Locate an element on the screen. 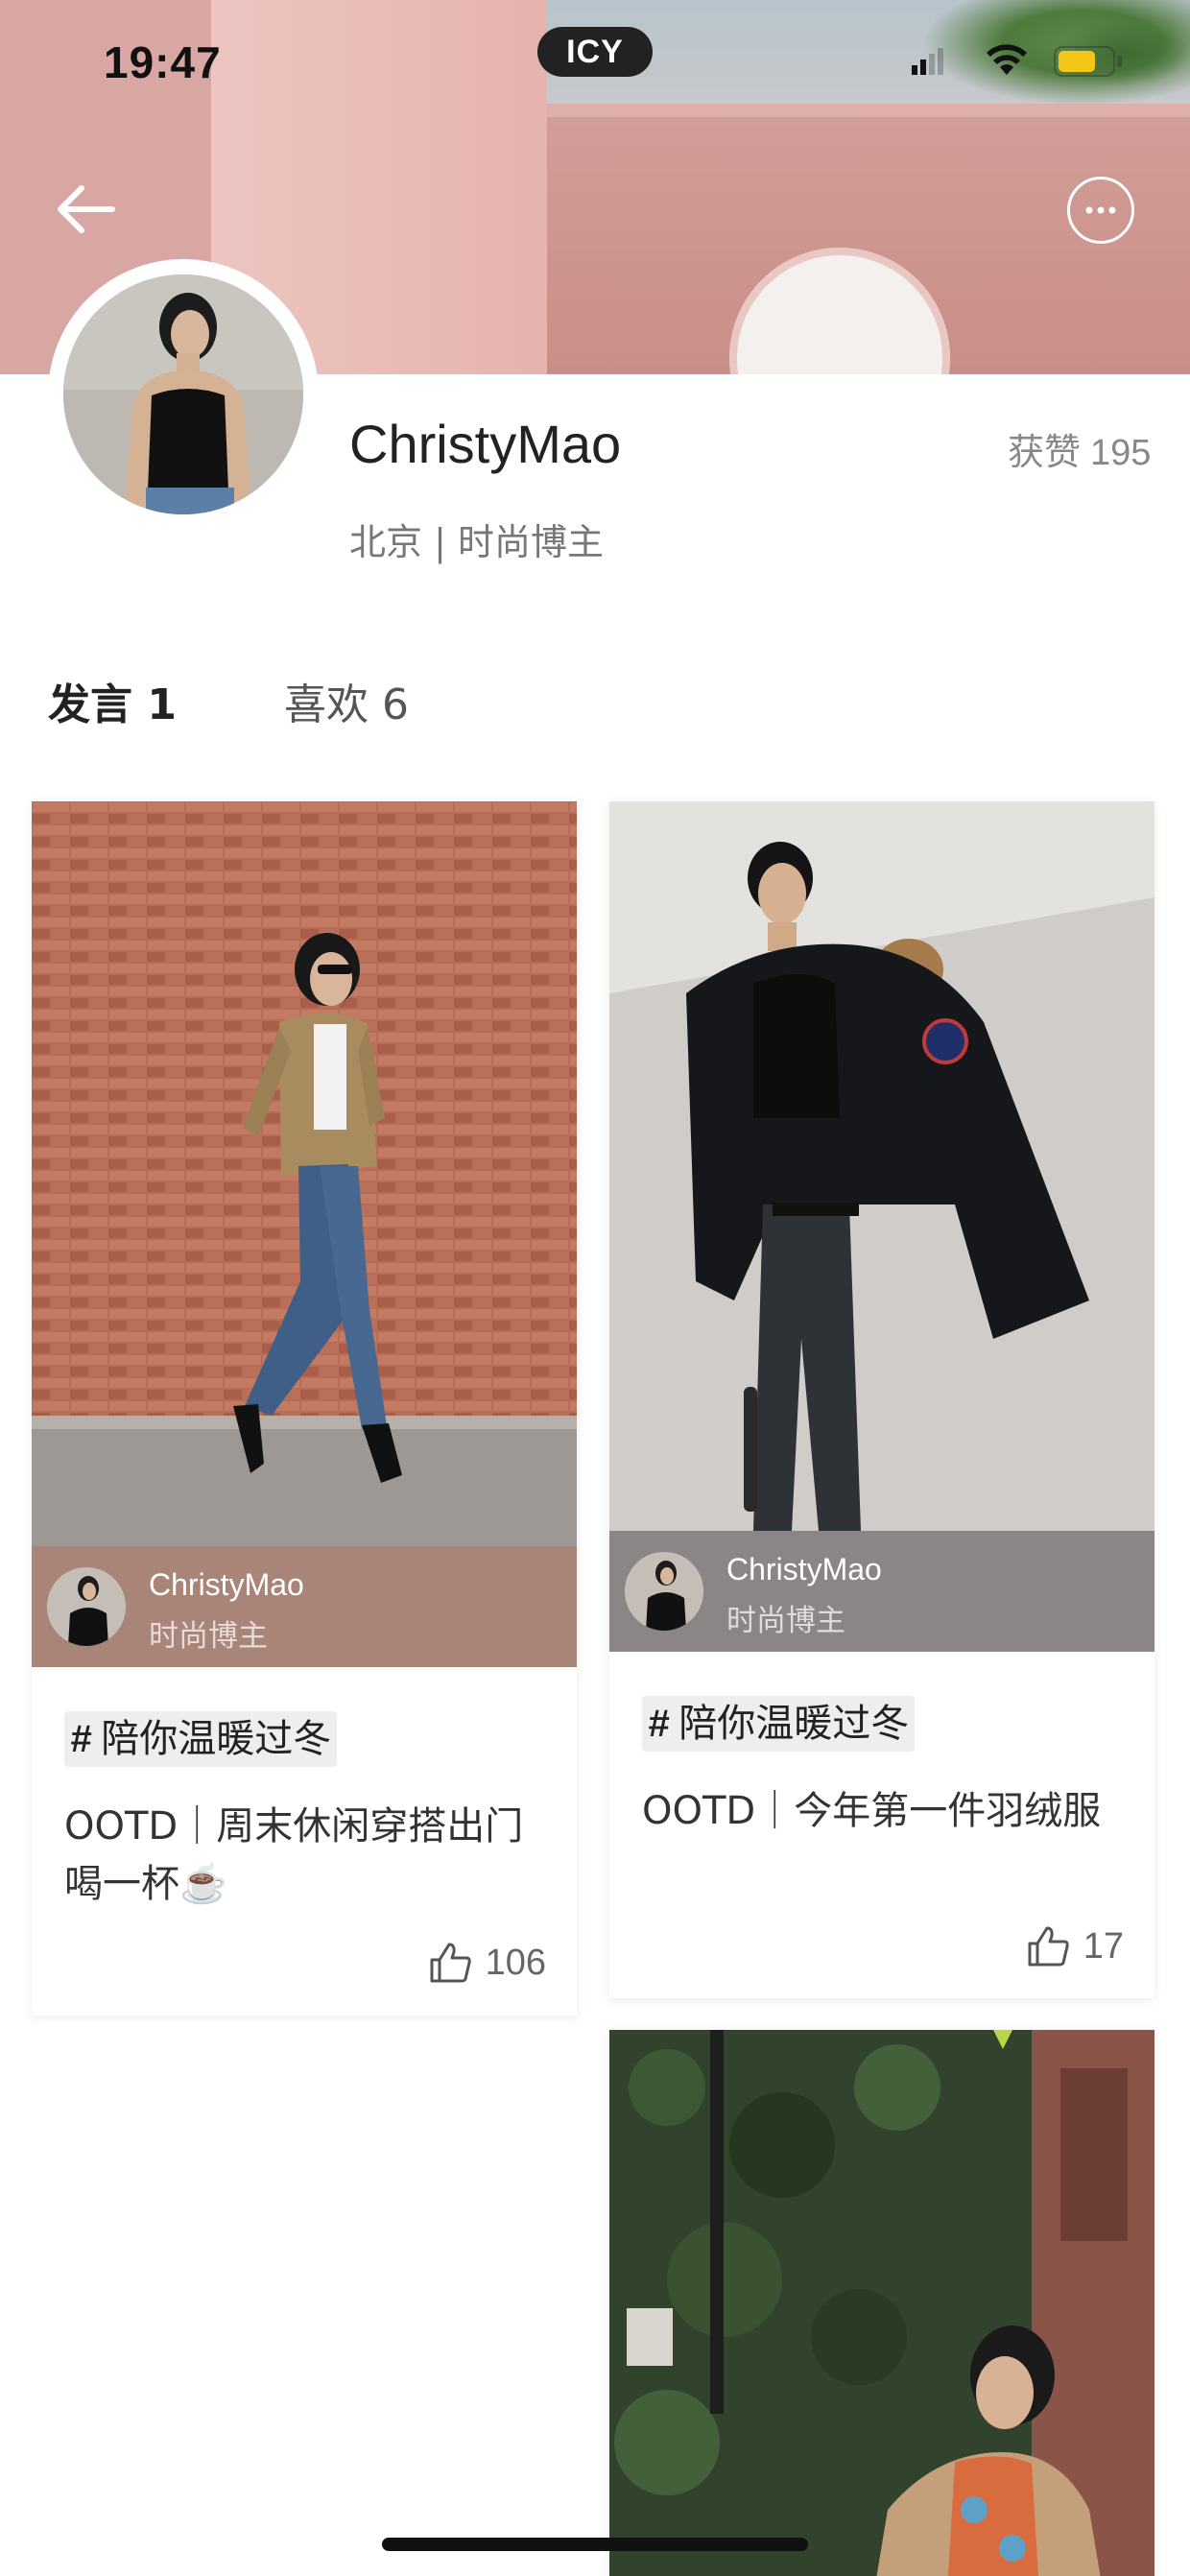  likes-total: 获赞 195 is located at coordinates (1079, 448).